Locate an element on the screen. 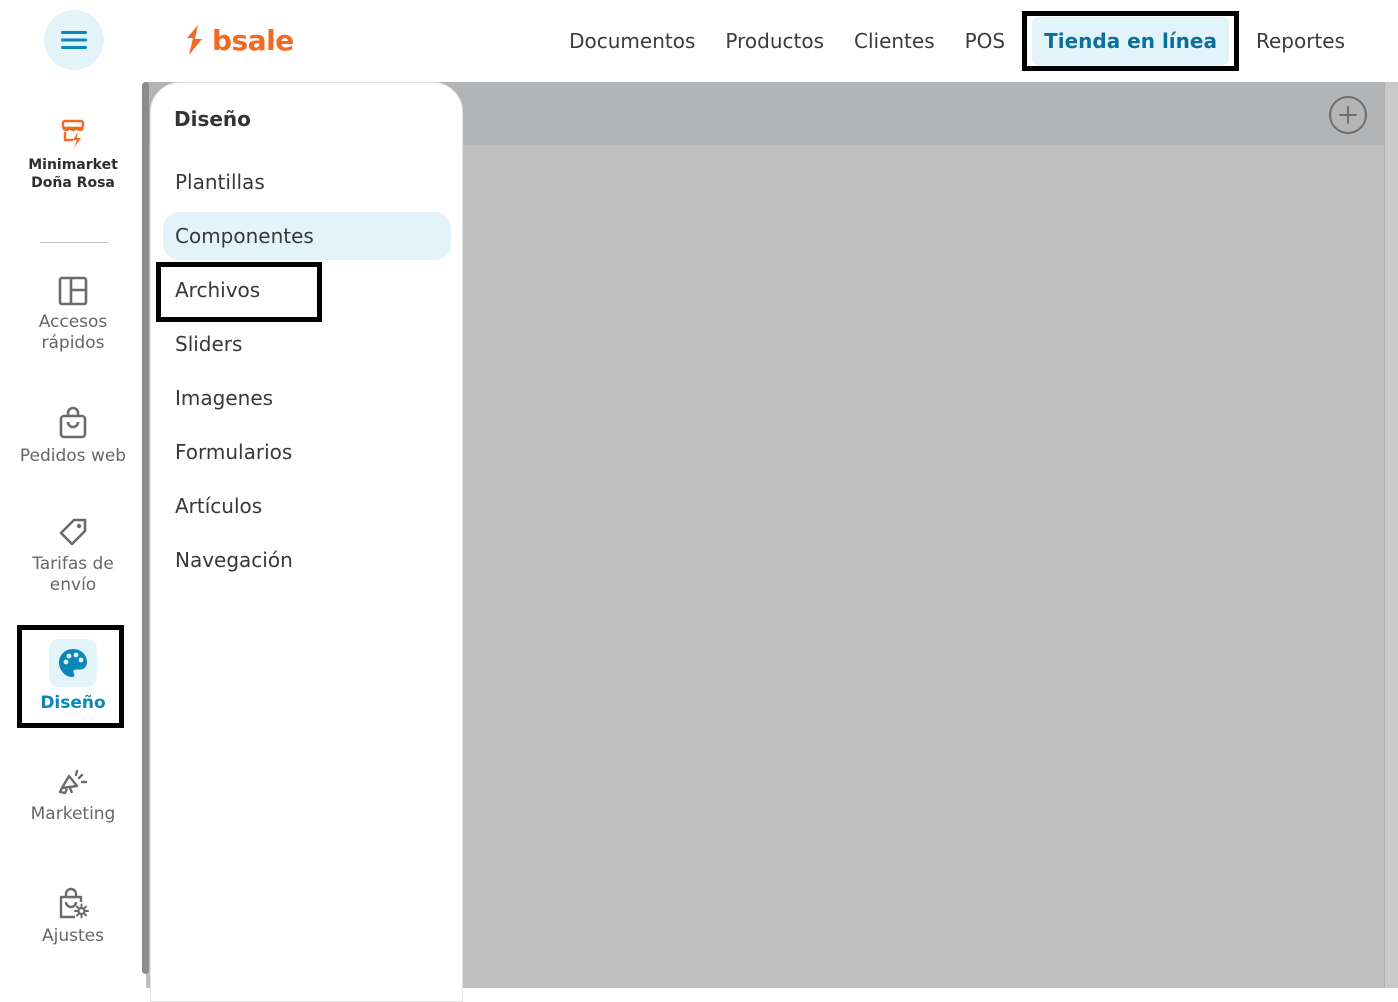 This screenshot has height=1002, width=1398. sidebar-scrollbar is located at coordinates (145, 528).